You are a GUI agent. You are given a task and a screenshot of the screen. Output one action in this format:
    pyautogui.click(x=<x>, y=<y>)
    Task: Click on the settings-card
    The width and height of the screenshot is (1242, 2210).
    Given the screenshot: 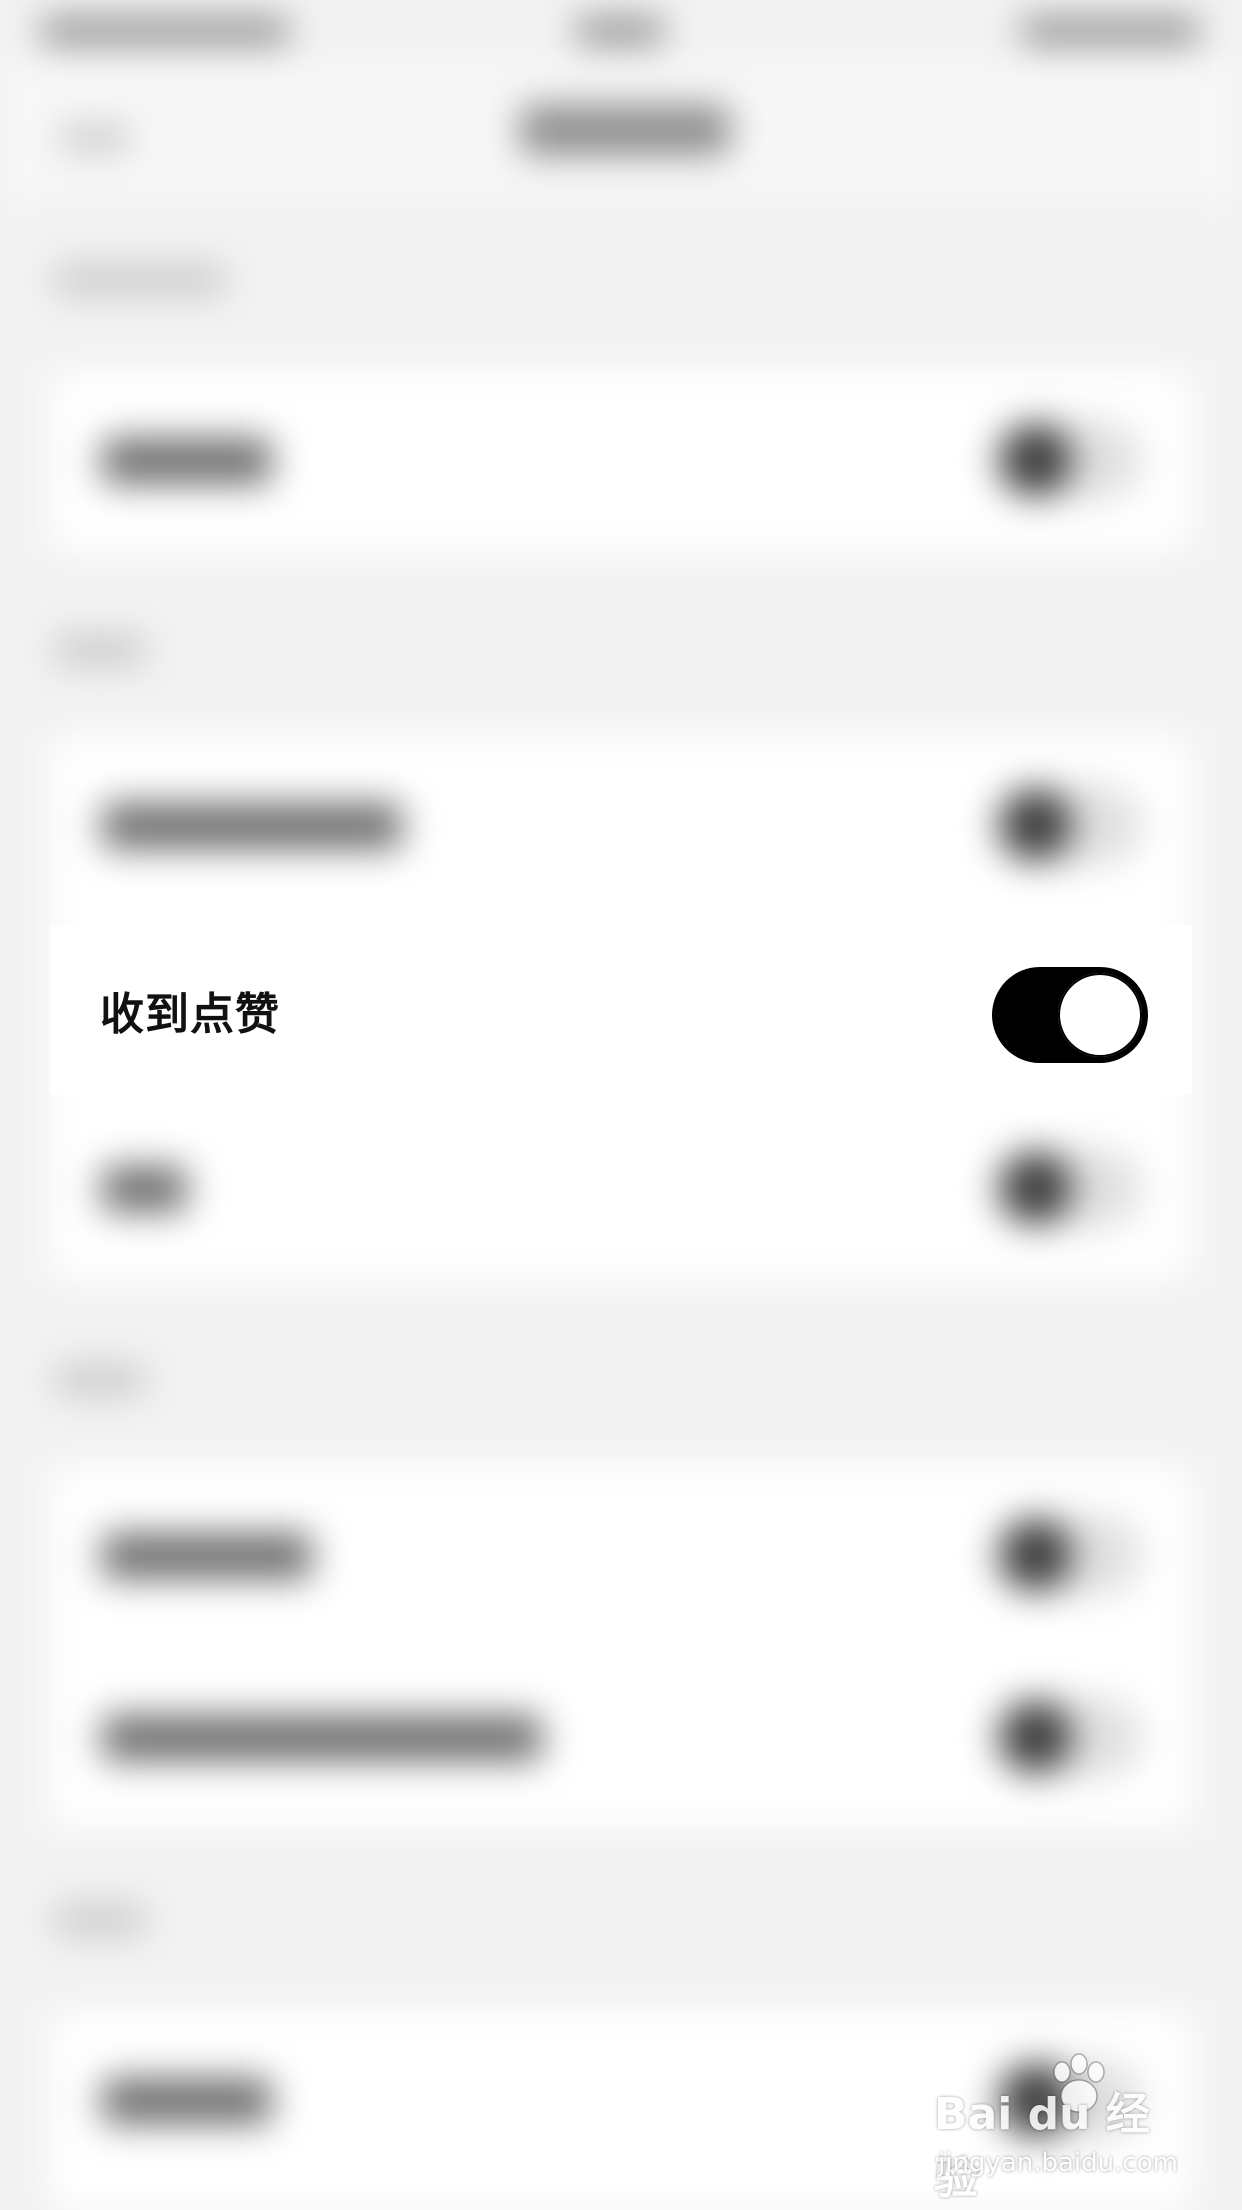 What is the action you would take?
    pyautogui.click(x=621, y=461)
    